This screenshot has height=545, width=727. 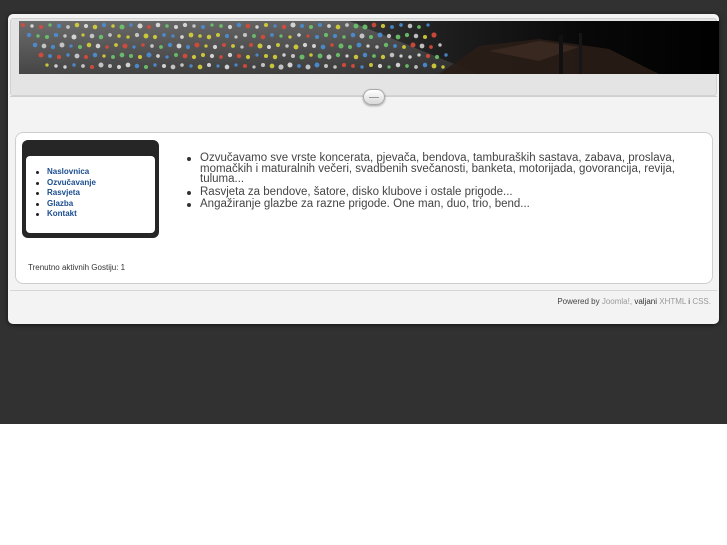 What do you see at coordinates (700, 301) in the screenshot?
I see `css-link: CSS` at bounding box center [700, 301].